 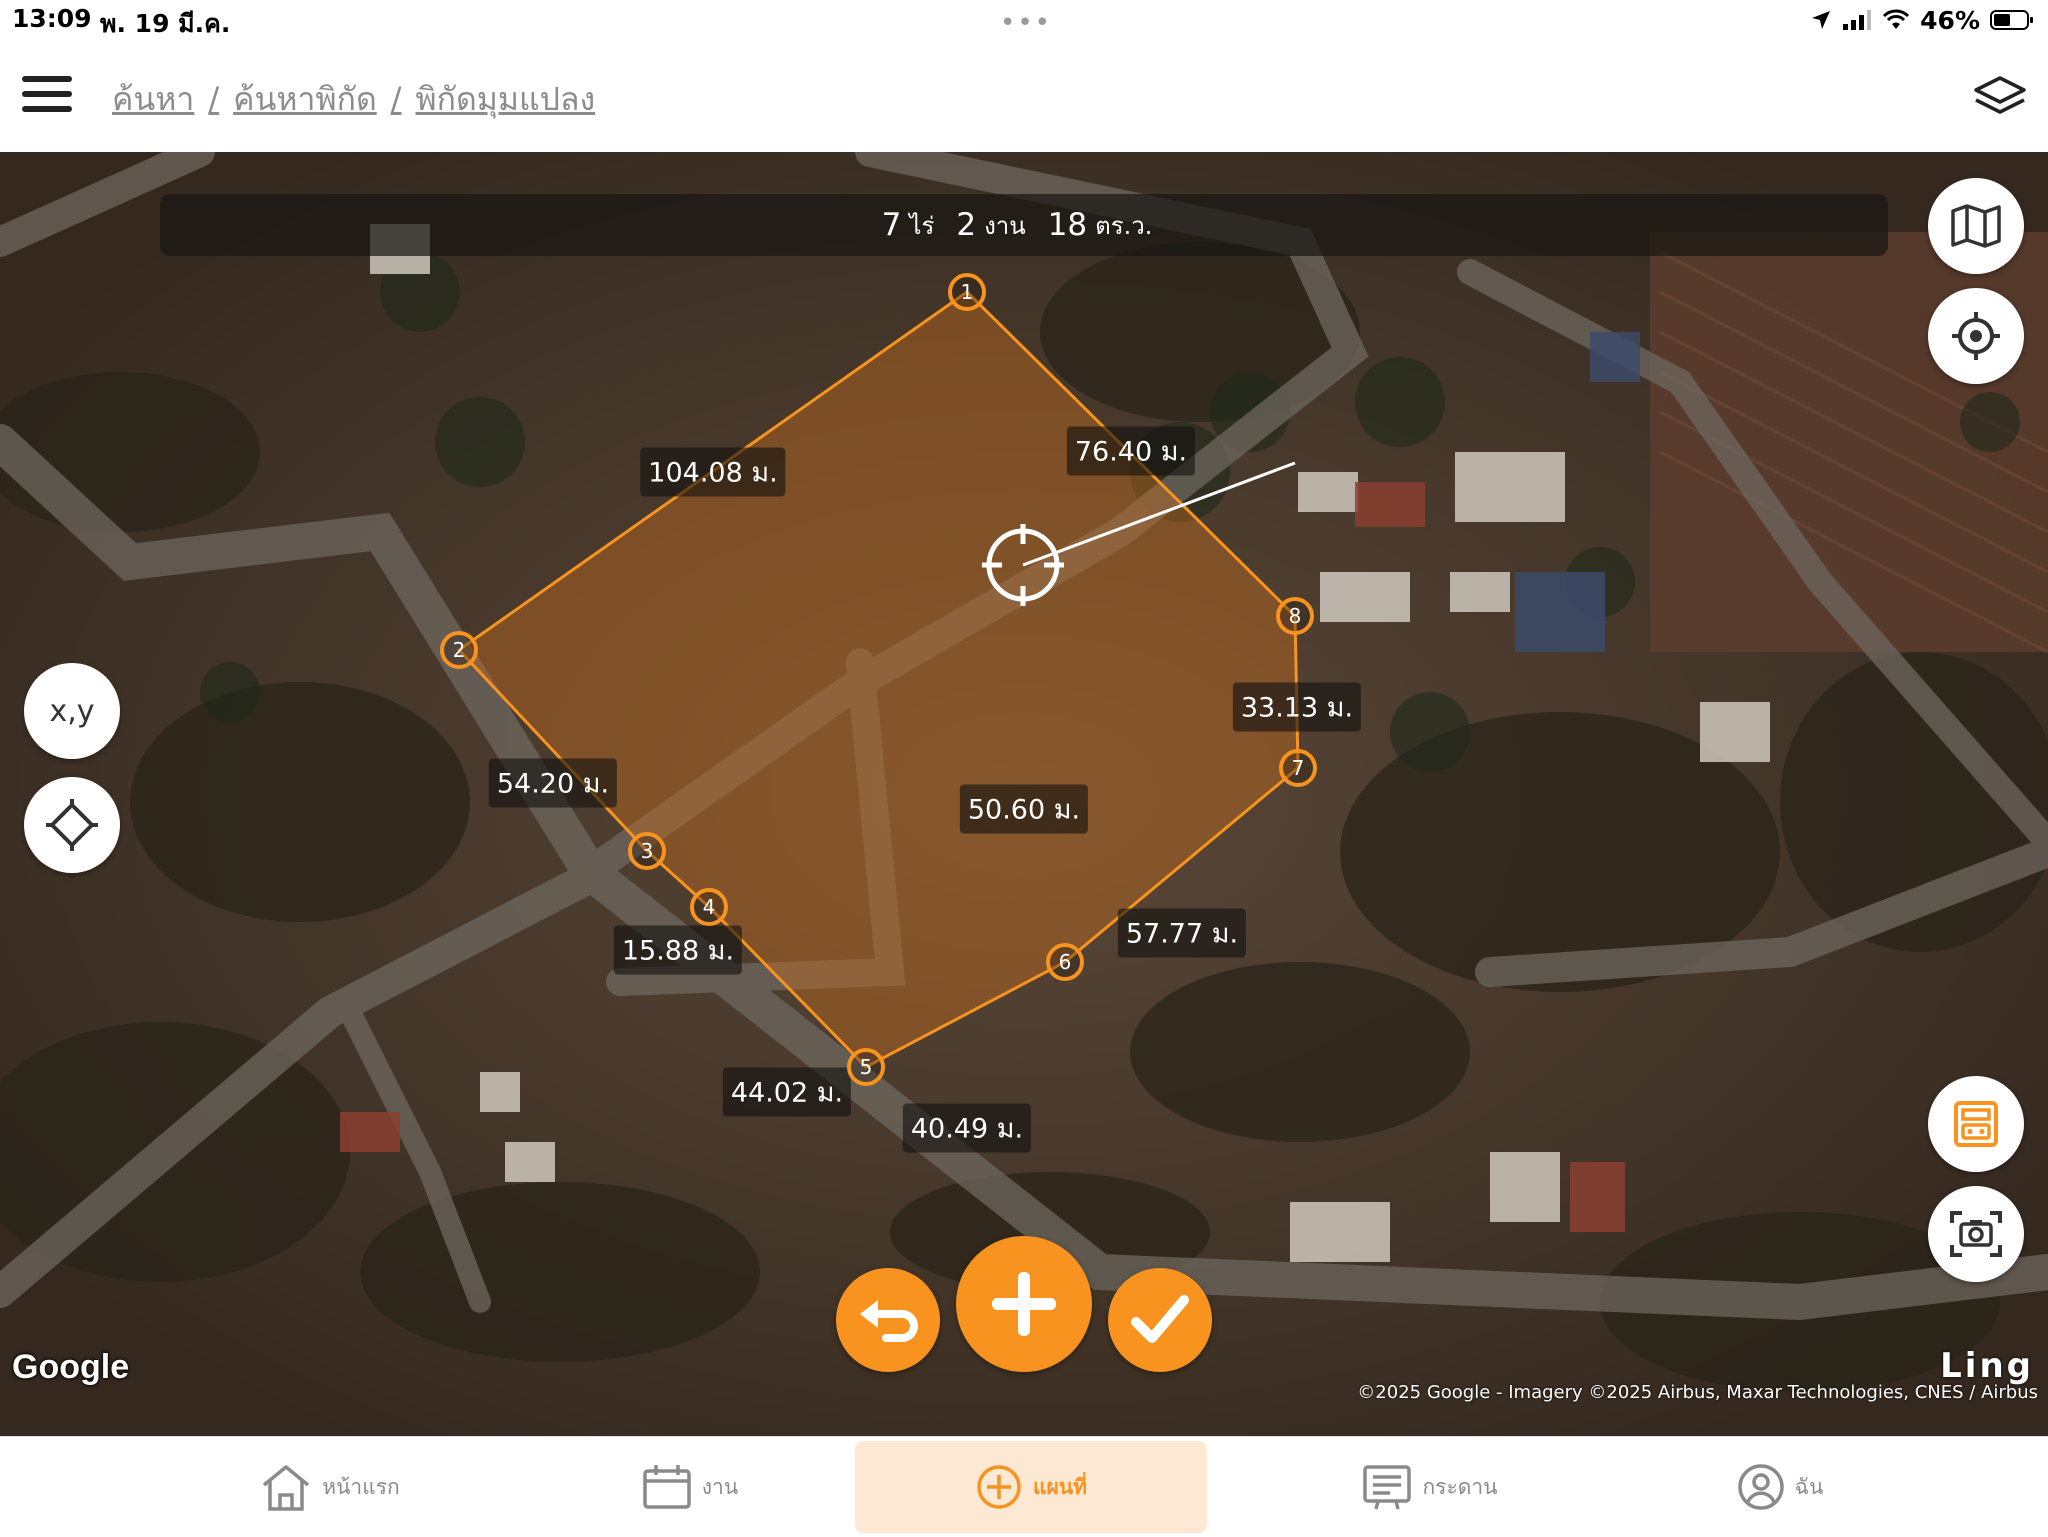 What do you see at coordinates (709, 907) in the screenshot?
I see `vertex-4: 4` at bounding box center [709, 907].